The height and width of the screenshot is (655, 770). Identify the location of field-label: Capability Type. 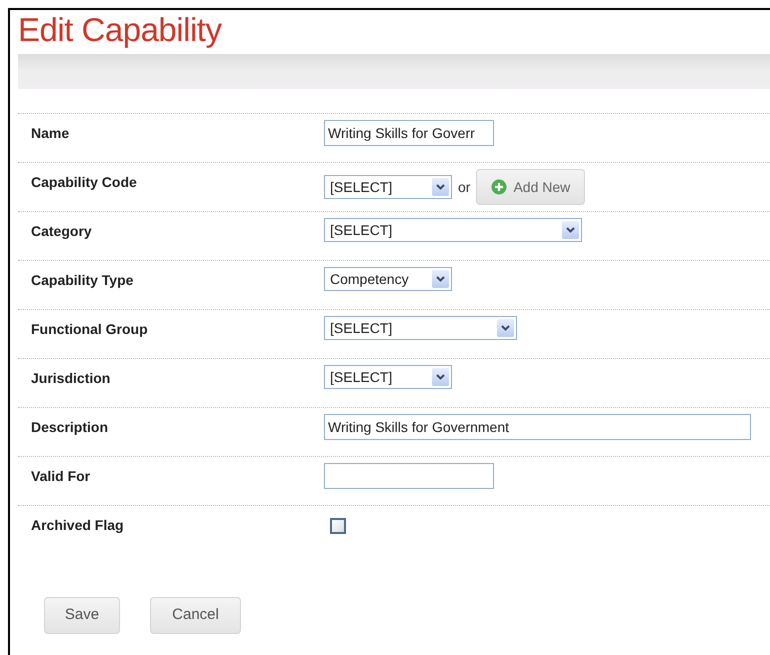
(82, 280).